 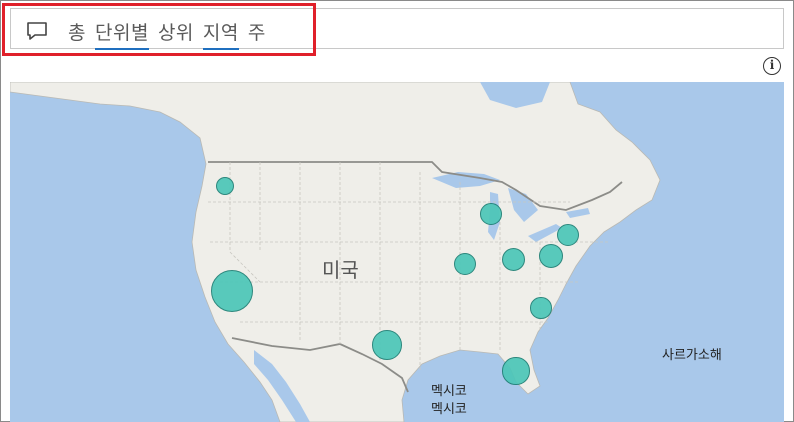 What do you see at coordinates (516, 371) in the screenshot?
I see `map-bubble-florida: Florida` at bounding box center [516, 371].